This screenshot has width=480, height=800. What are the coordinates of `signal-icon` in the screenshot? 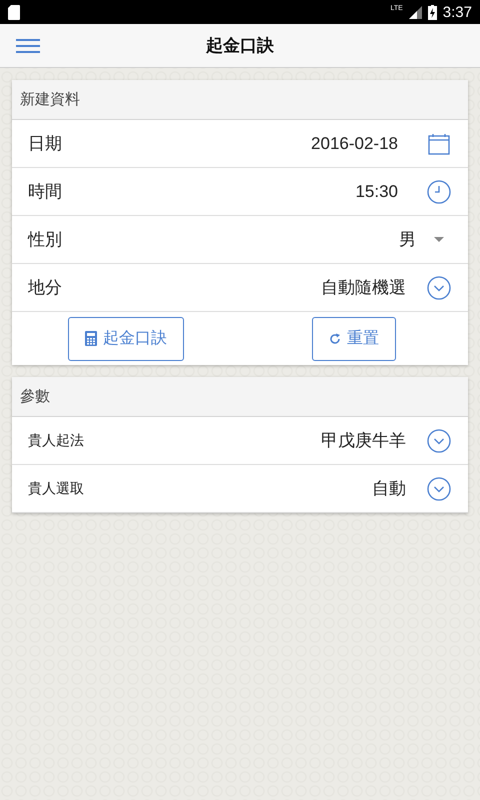 It's located at (415, 12).